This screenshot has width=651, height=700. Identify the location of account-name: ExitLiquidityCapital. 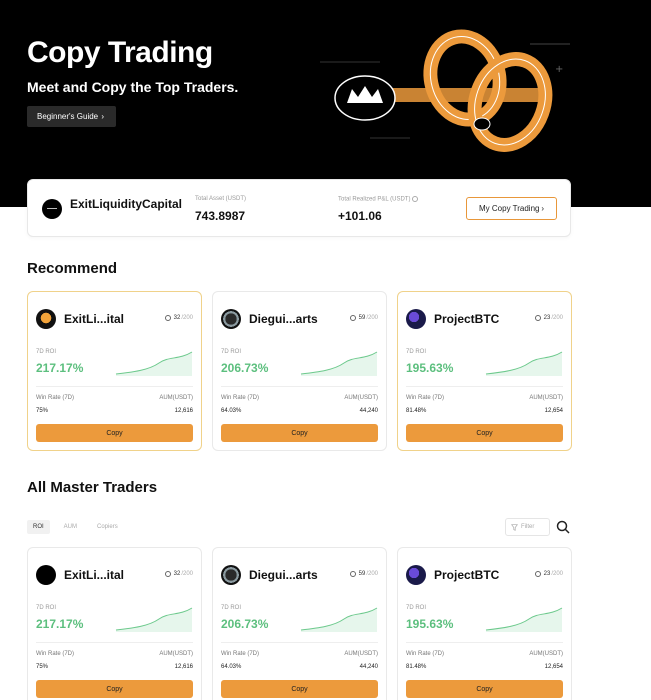
(126, 204).